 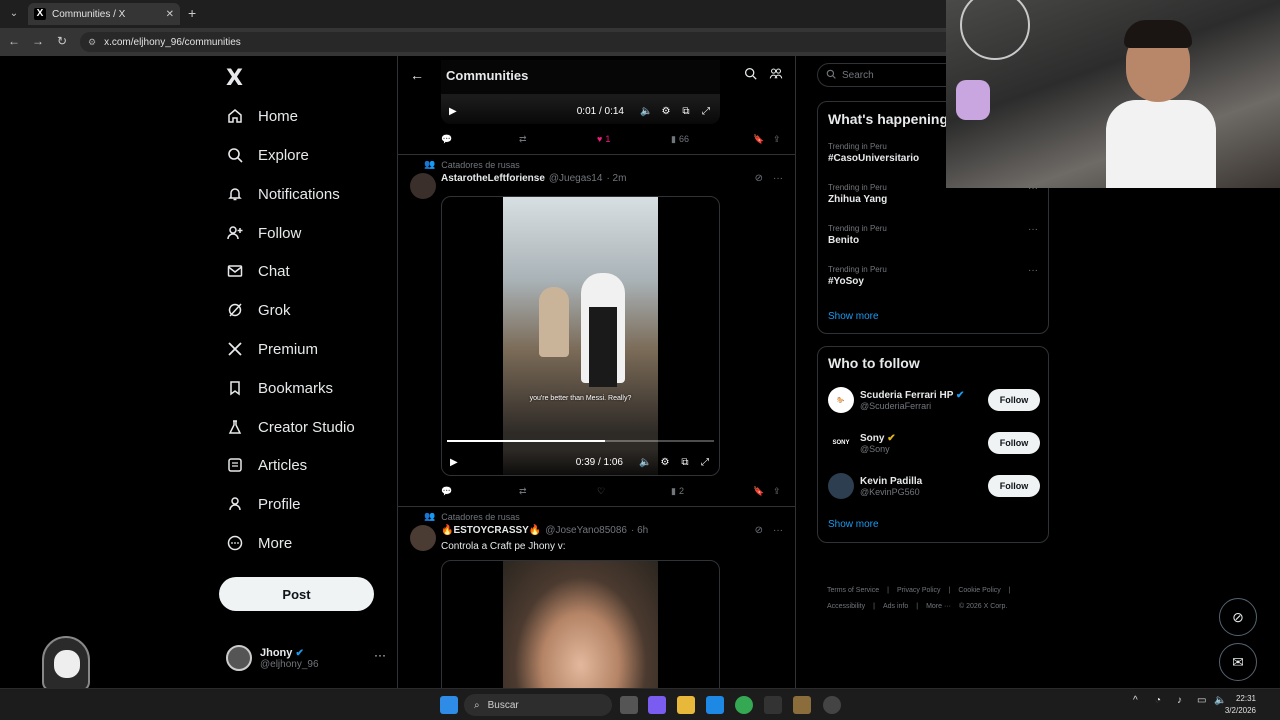 What do you see at coordinates (538, 705) in the screenshot?
I see `taskbar-search: ⌕ Buscar` at bounding box center [538, 705].